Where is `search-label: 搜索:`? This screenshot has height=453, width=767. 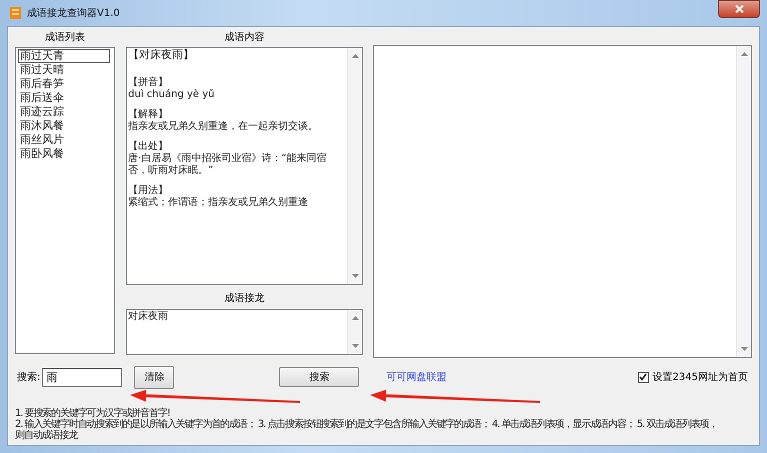 search-label: 搜索: is located at coordinates (28, 377).